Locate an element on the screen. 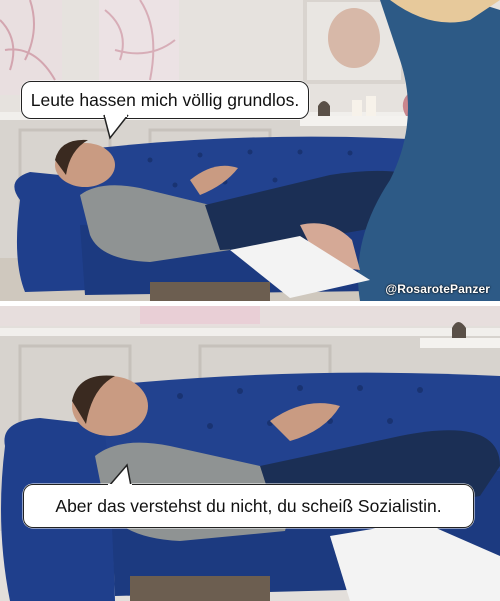  marble-painting-center is located at coordinates (139, 42).